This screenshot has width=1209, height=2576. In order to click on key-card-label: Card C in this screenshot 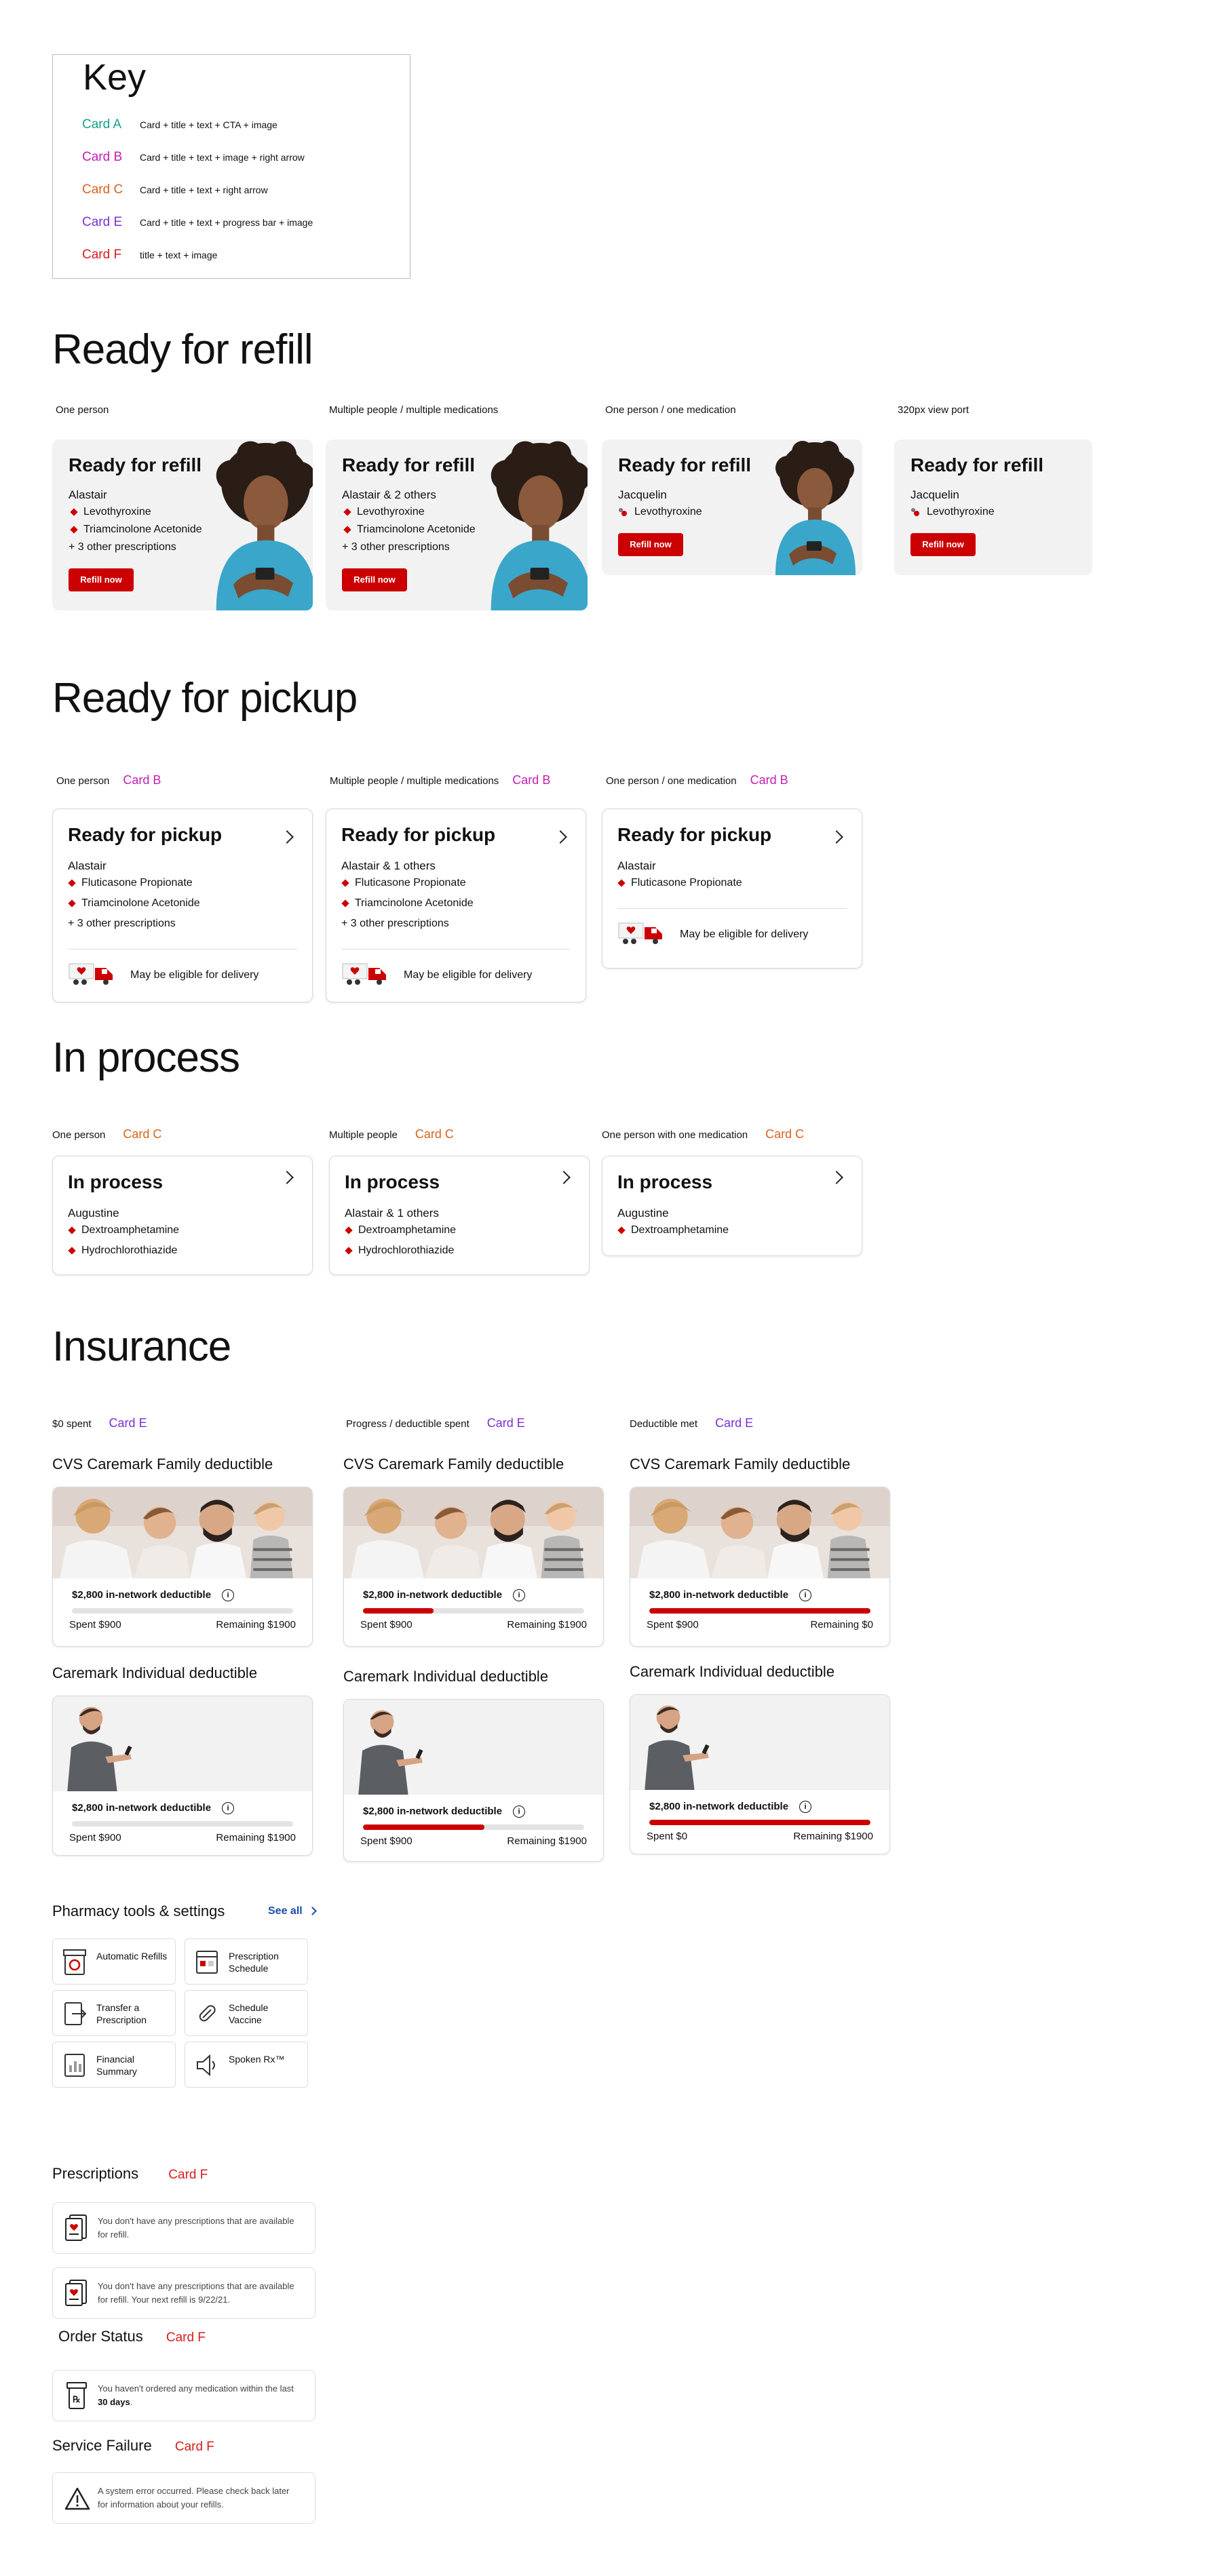, I will do `click(102, 189)`.